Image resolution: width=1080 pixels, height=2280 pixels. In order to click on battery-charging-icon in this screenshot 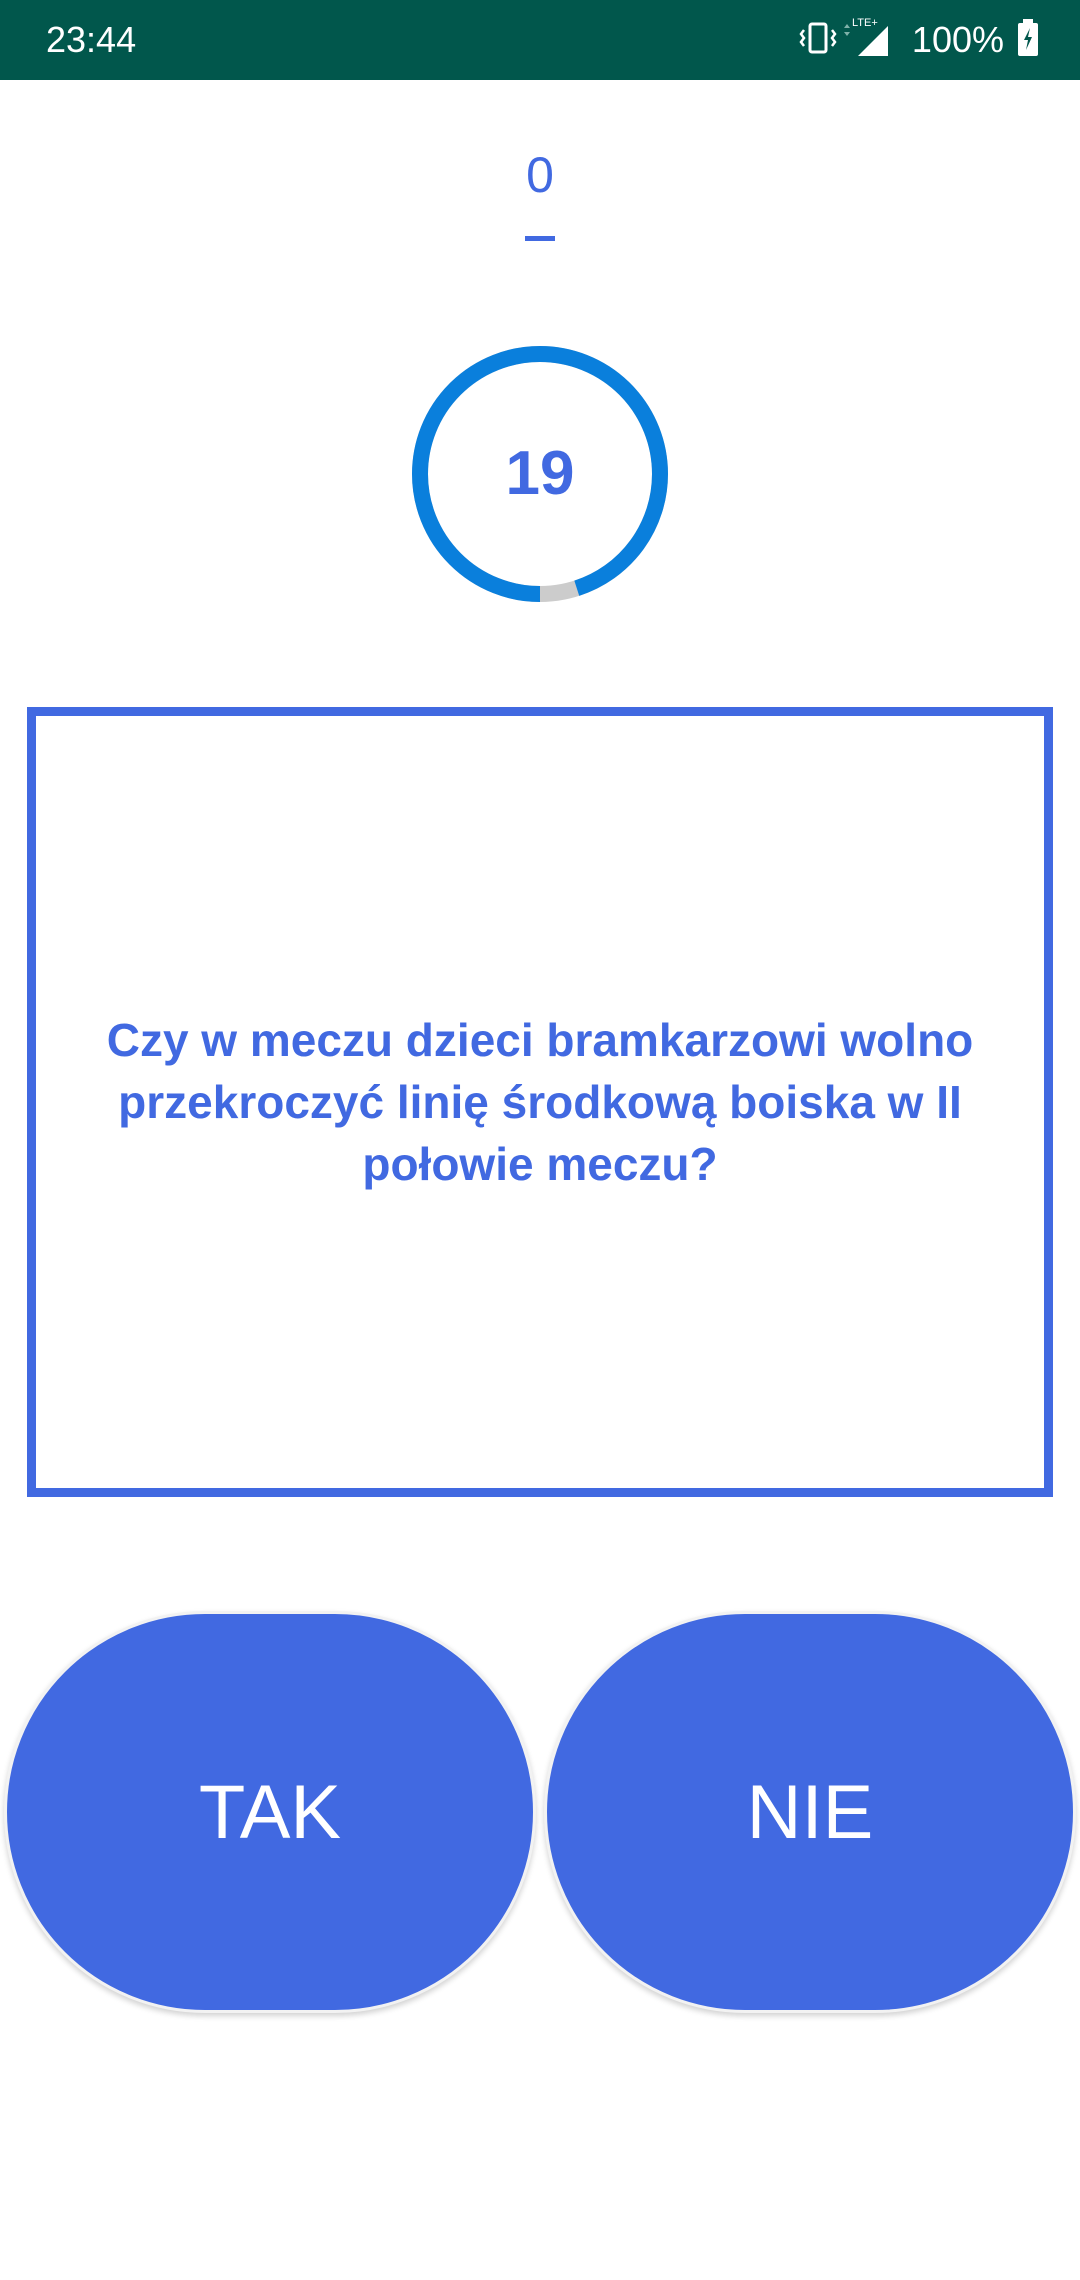, I will do `click(1028, 40)`.